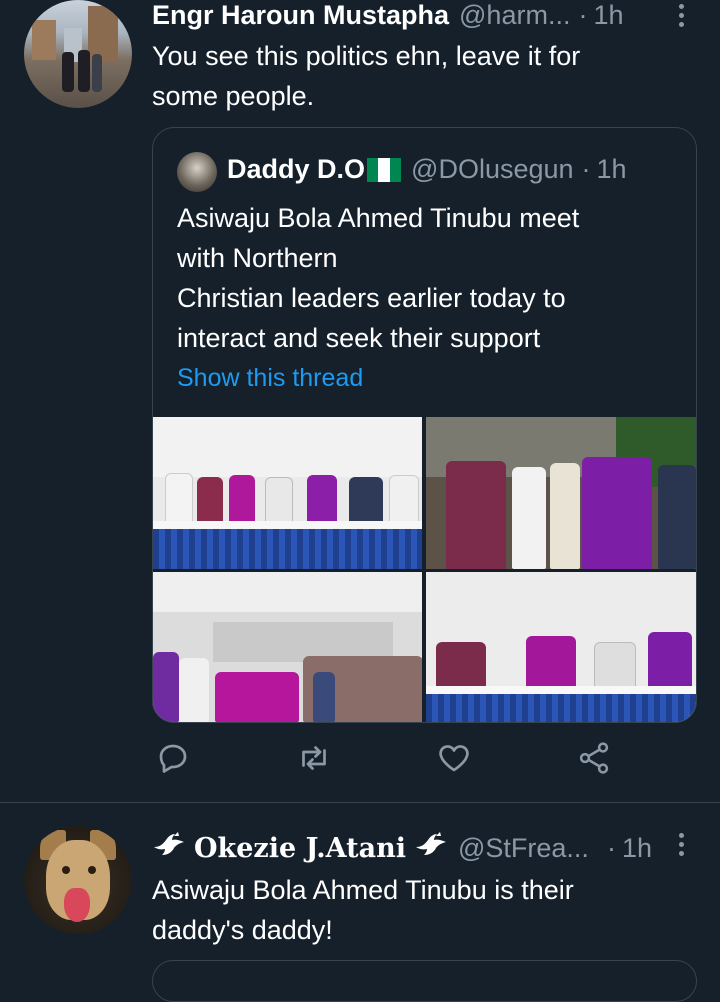  I want to click on tweet-text-line: Asiwaju Bola Ahmed Tinubu is their, so click(363, 890).